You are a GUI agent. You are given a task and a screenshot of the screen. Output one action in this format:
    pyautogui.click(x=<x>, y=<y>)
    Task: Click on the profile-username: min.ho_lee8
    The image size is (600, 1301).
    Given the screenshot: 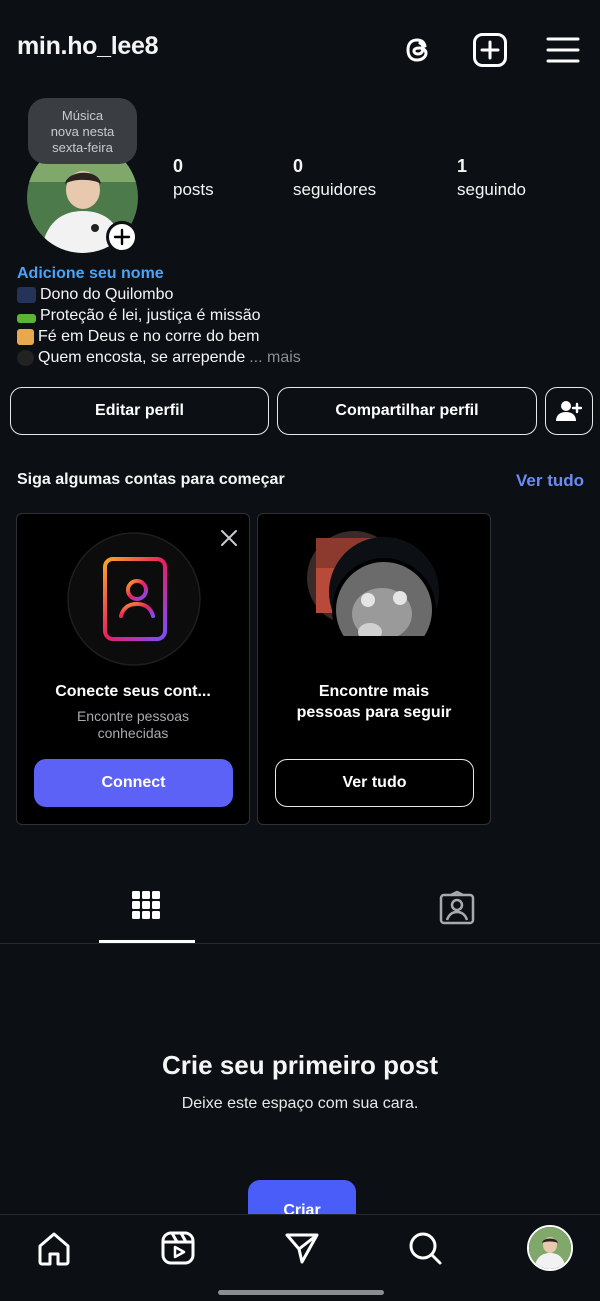 What is the action you would take?
    pyautogui.click(x=88, y=46)
    